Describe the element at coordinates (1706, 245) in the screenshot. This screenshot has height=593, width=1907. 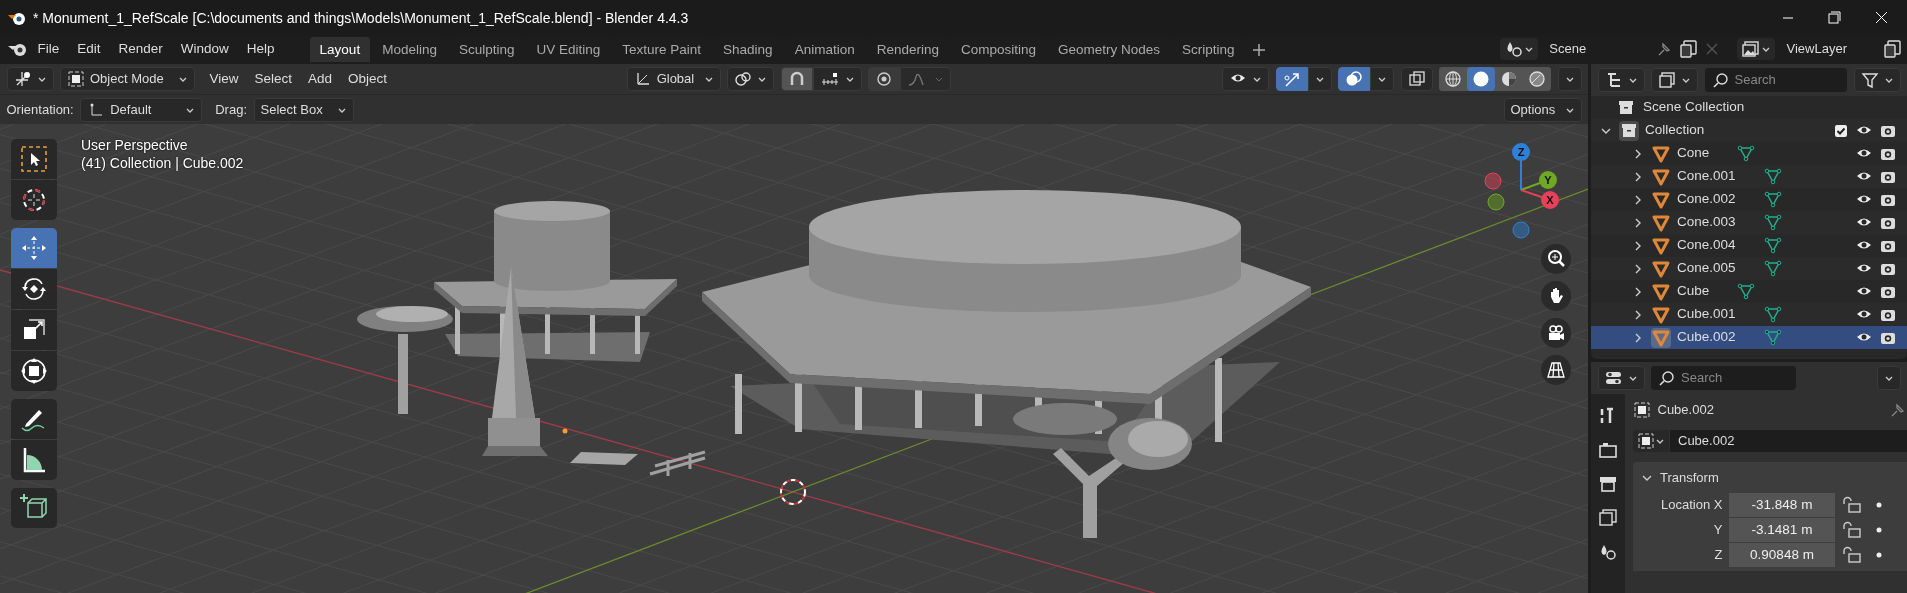
I see `object-name: Cone.004` at that location.